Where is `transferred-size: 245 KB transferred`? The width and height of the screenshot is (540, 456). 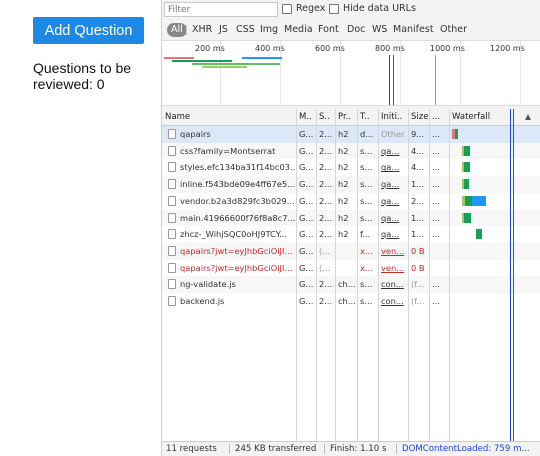 transferred-size: 245 KB transferred is located at coordinates (276, 449).